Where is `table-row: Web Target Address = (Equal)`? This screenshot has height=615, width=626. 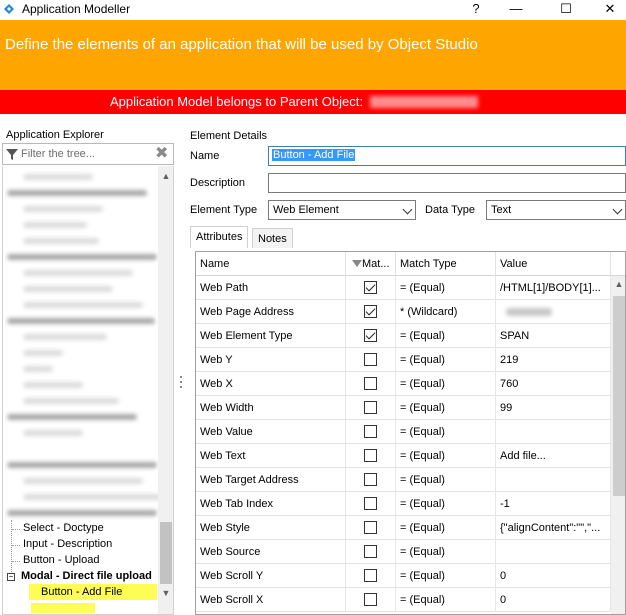
table-row: Web Target Address = (Equal) is located at coordinates (403, 480).